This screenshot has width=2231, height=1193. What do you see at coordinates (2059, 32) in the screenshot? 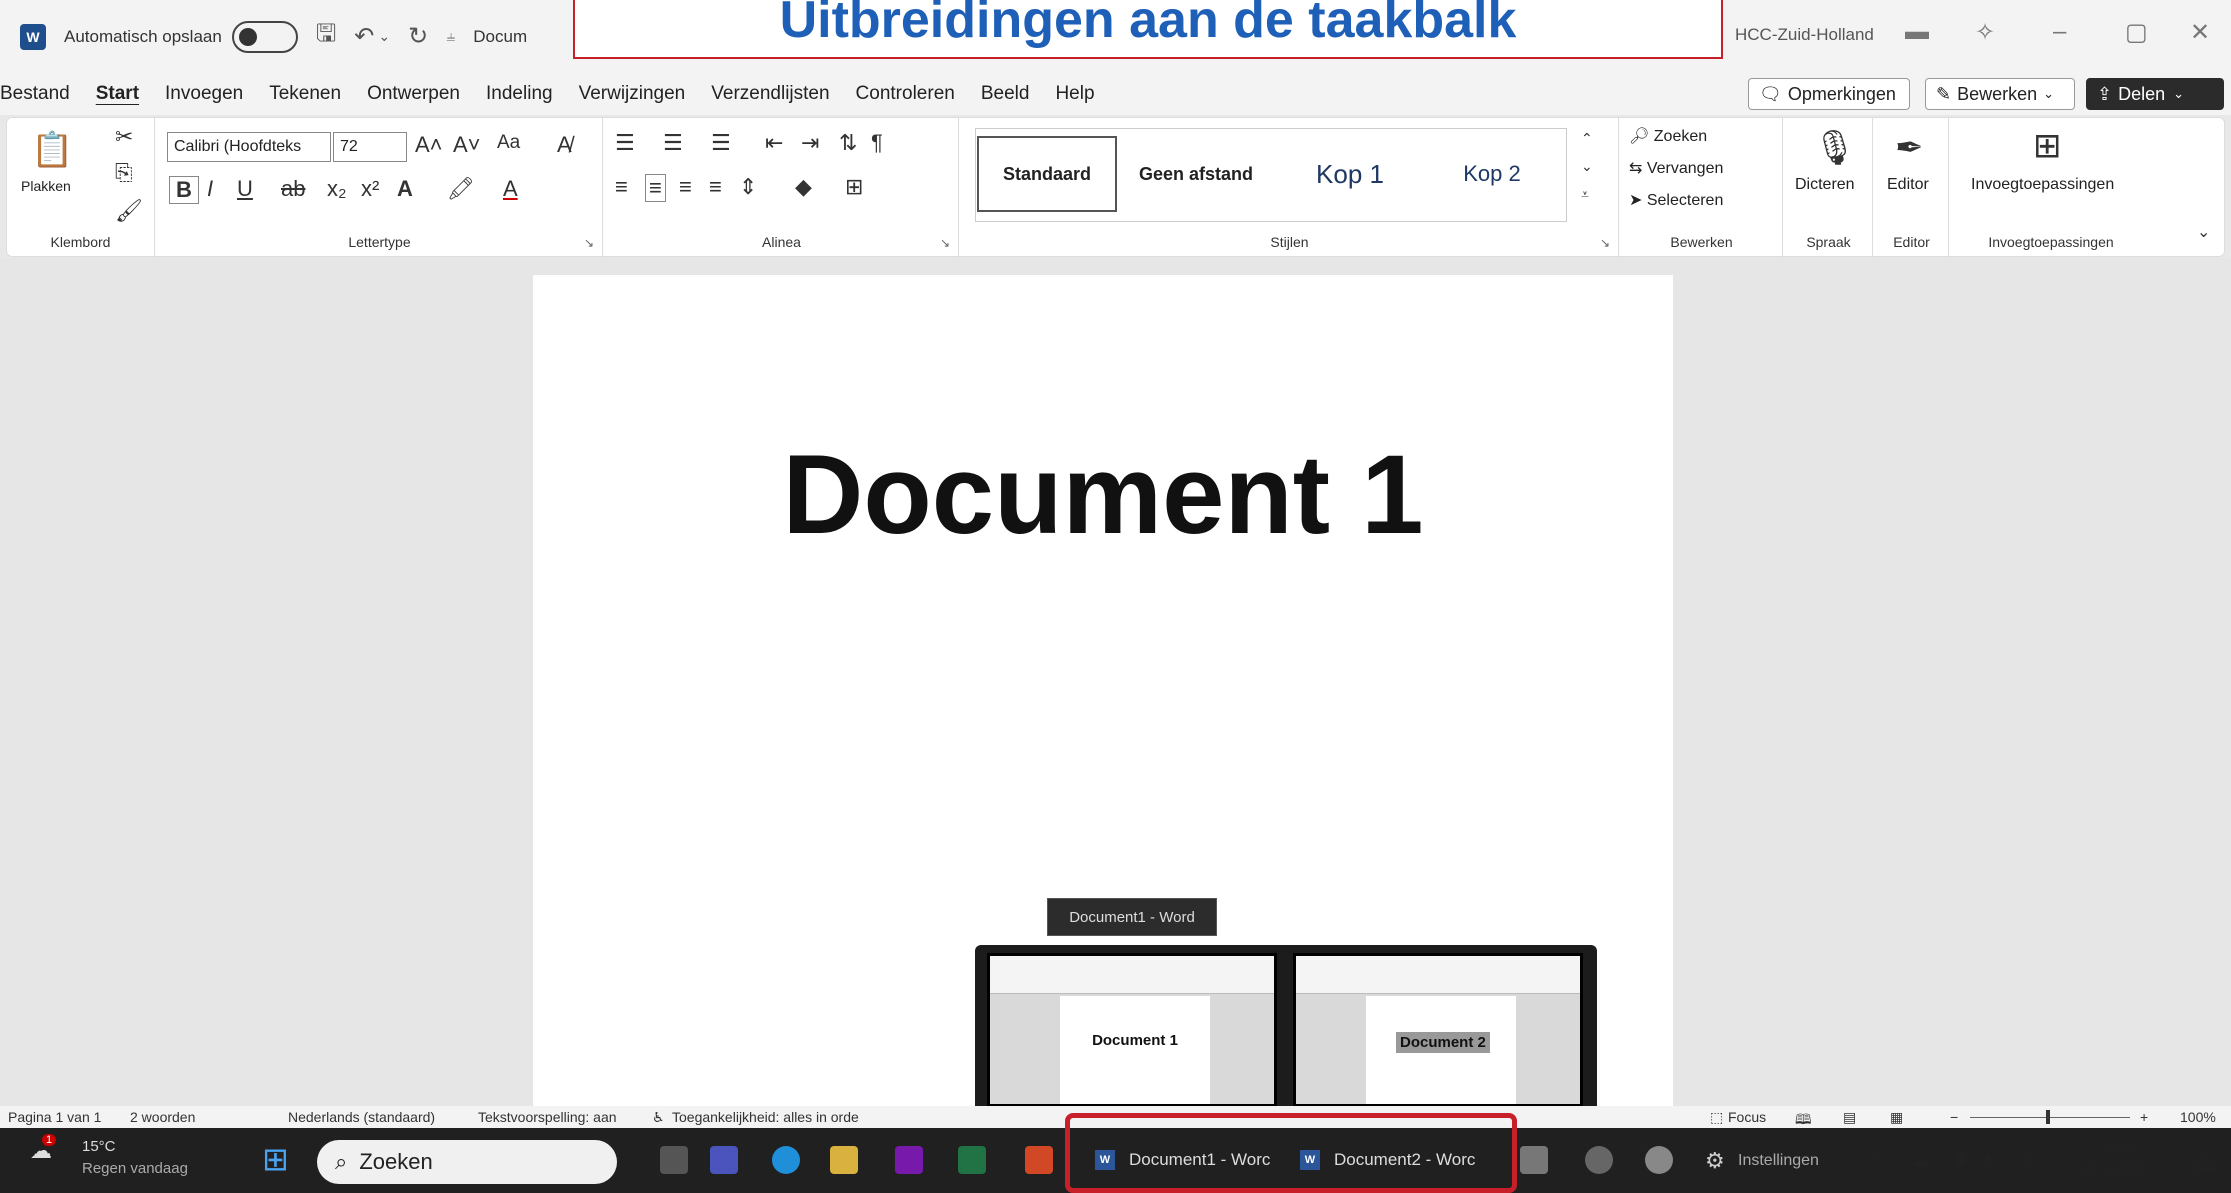
I see `minimize-icon: –` at bounding box center [2059, 32].